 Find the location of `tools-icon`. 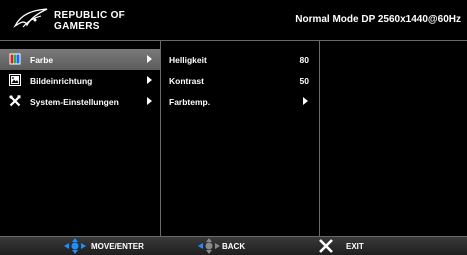

tools-icon is located at coordinates (15, 101).